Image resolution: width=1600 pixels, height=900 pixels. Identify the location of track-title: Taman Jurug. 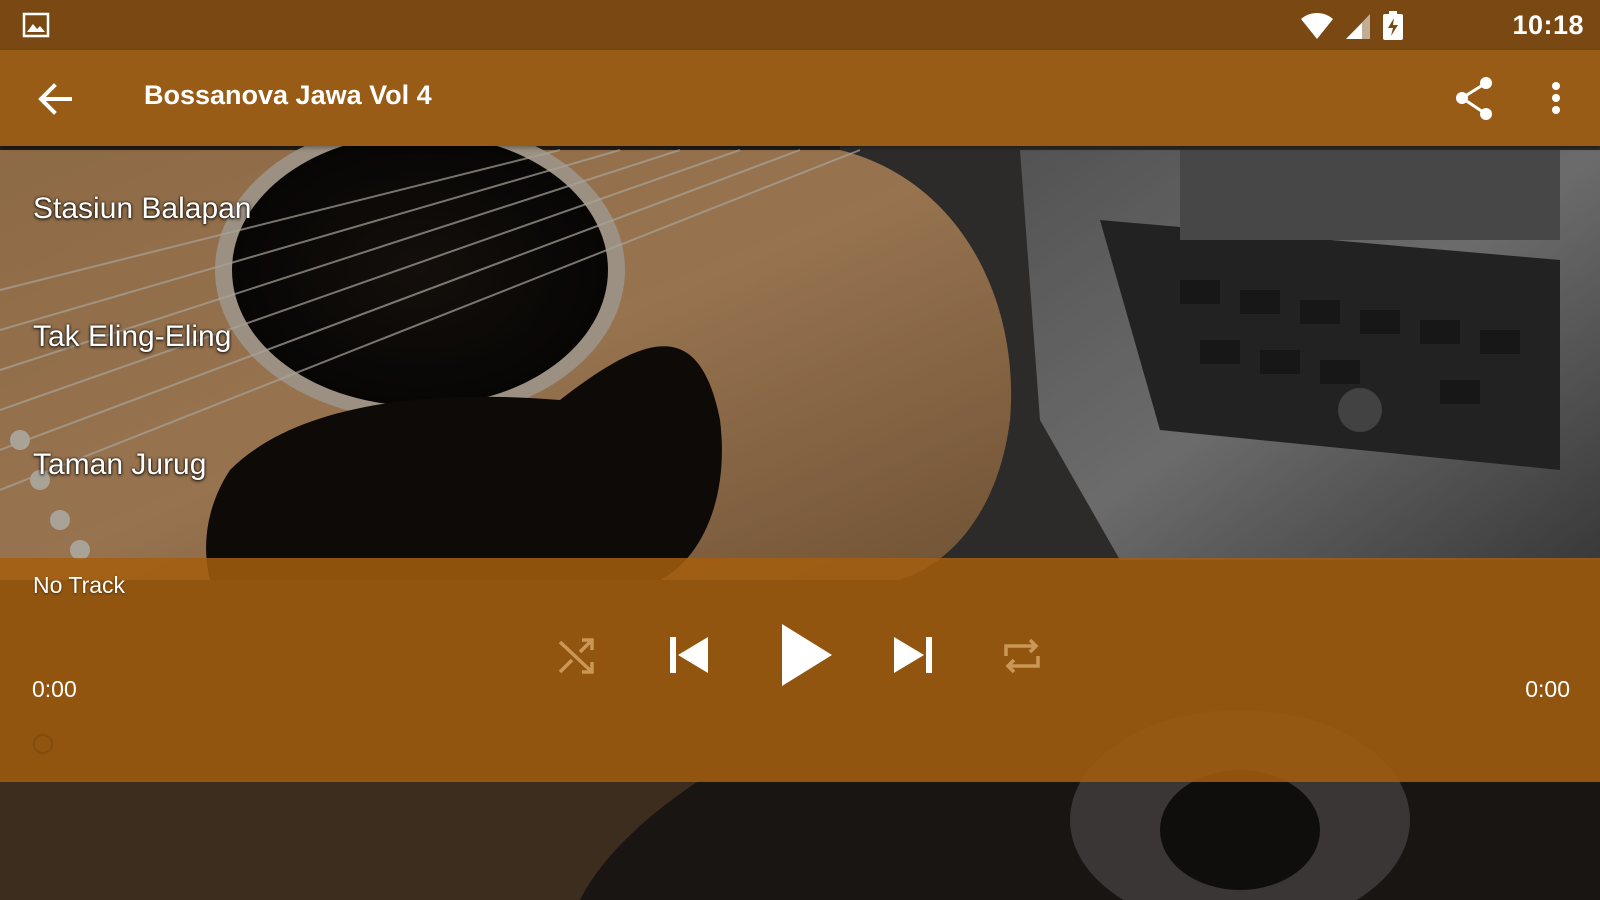
(120, 464).